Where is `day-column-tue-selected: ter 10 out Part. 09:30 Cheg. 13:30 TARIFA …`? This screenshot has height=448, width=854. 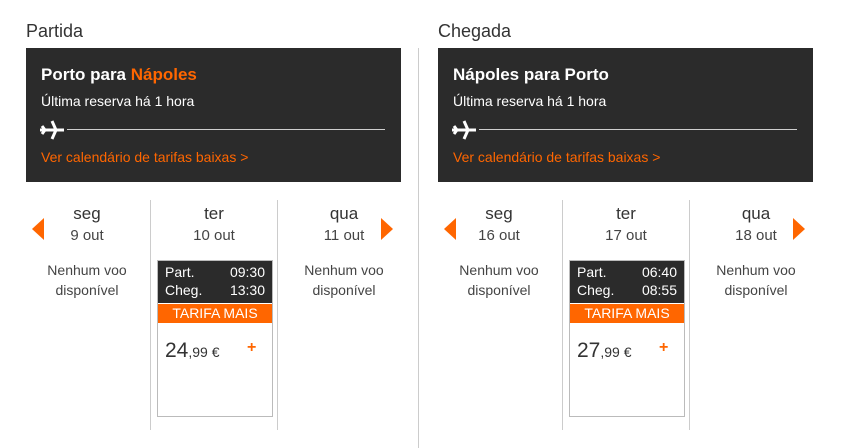 day-column-tue-selected: ter 10 out Part. 09:30 Cheg. 13:30 TARIFA … is located at coordinates (214, 315).